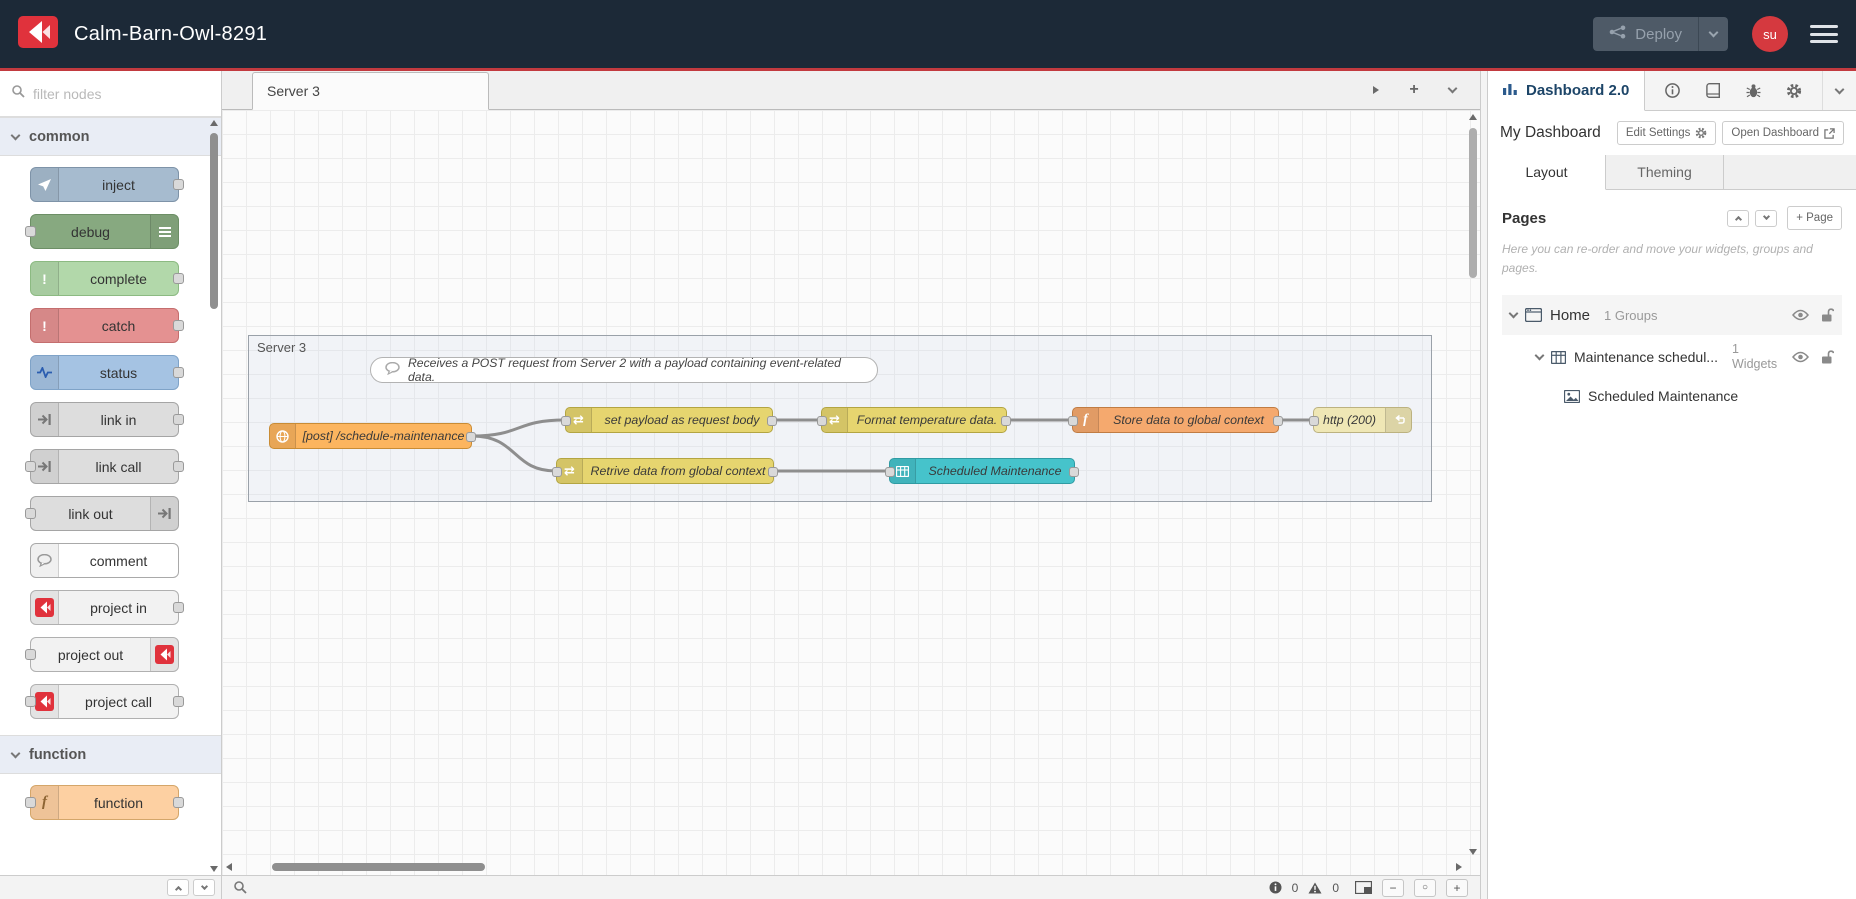  Describe the element at coordinates (1425, 887) in the screenshot. I see `zoom-reset-button: ○` at that location.